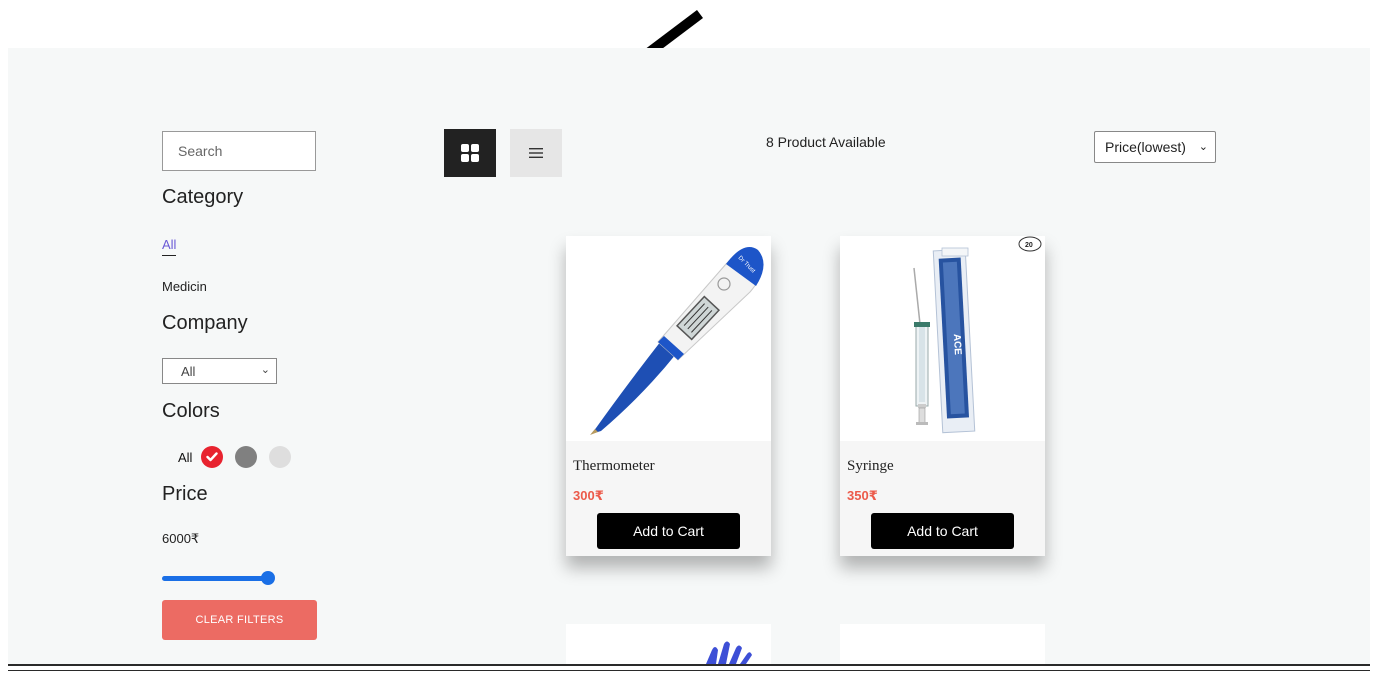 This screenshot has width=1375, height=673. What do you see at coordinates (588, 495) in the screenshot?
I see `product-price: 300₹` at bounding box center [588, 495].